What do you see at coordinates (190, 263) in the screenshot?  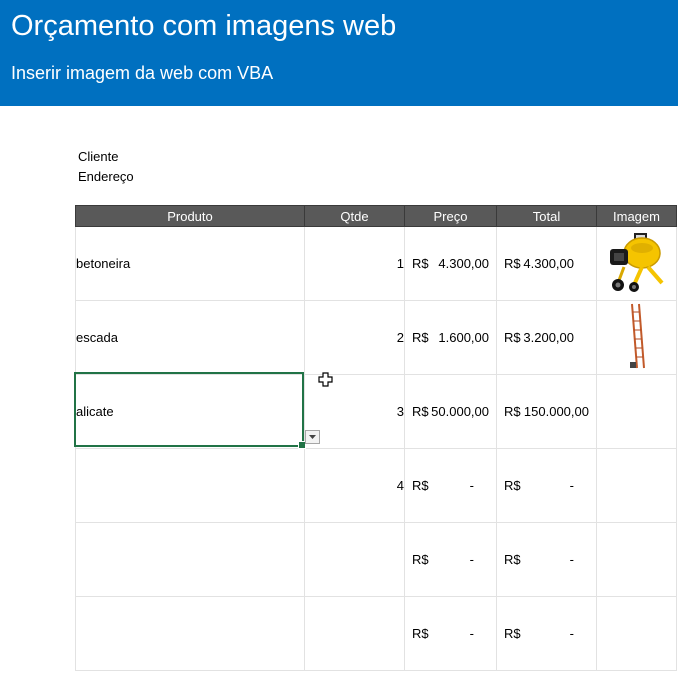 I see `cell-produto: betoneira` at bounding box center [190, 263].